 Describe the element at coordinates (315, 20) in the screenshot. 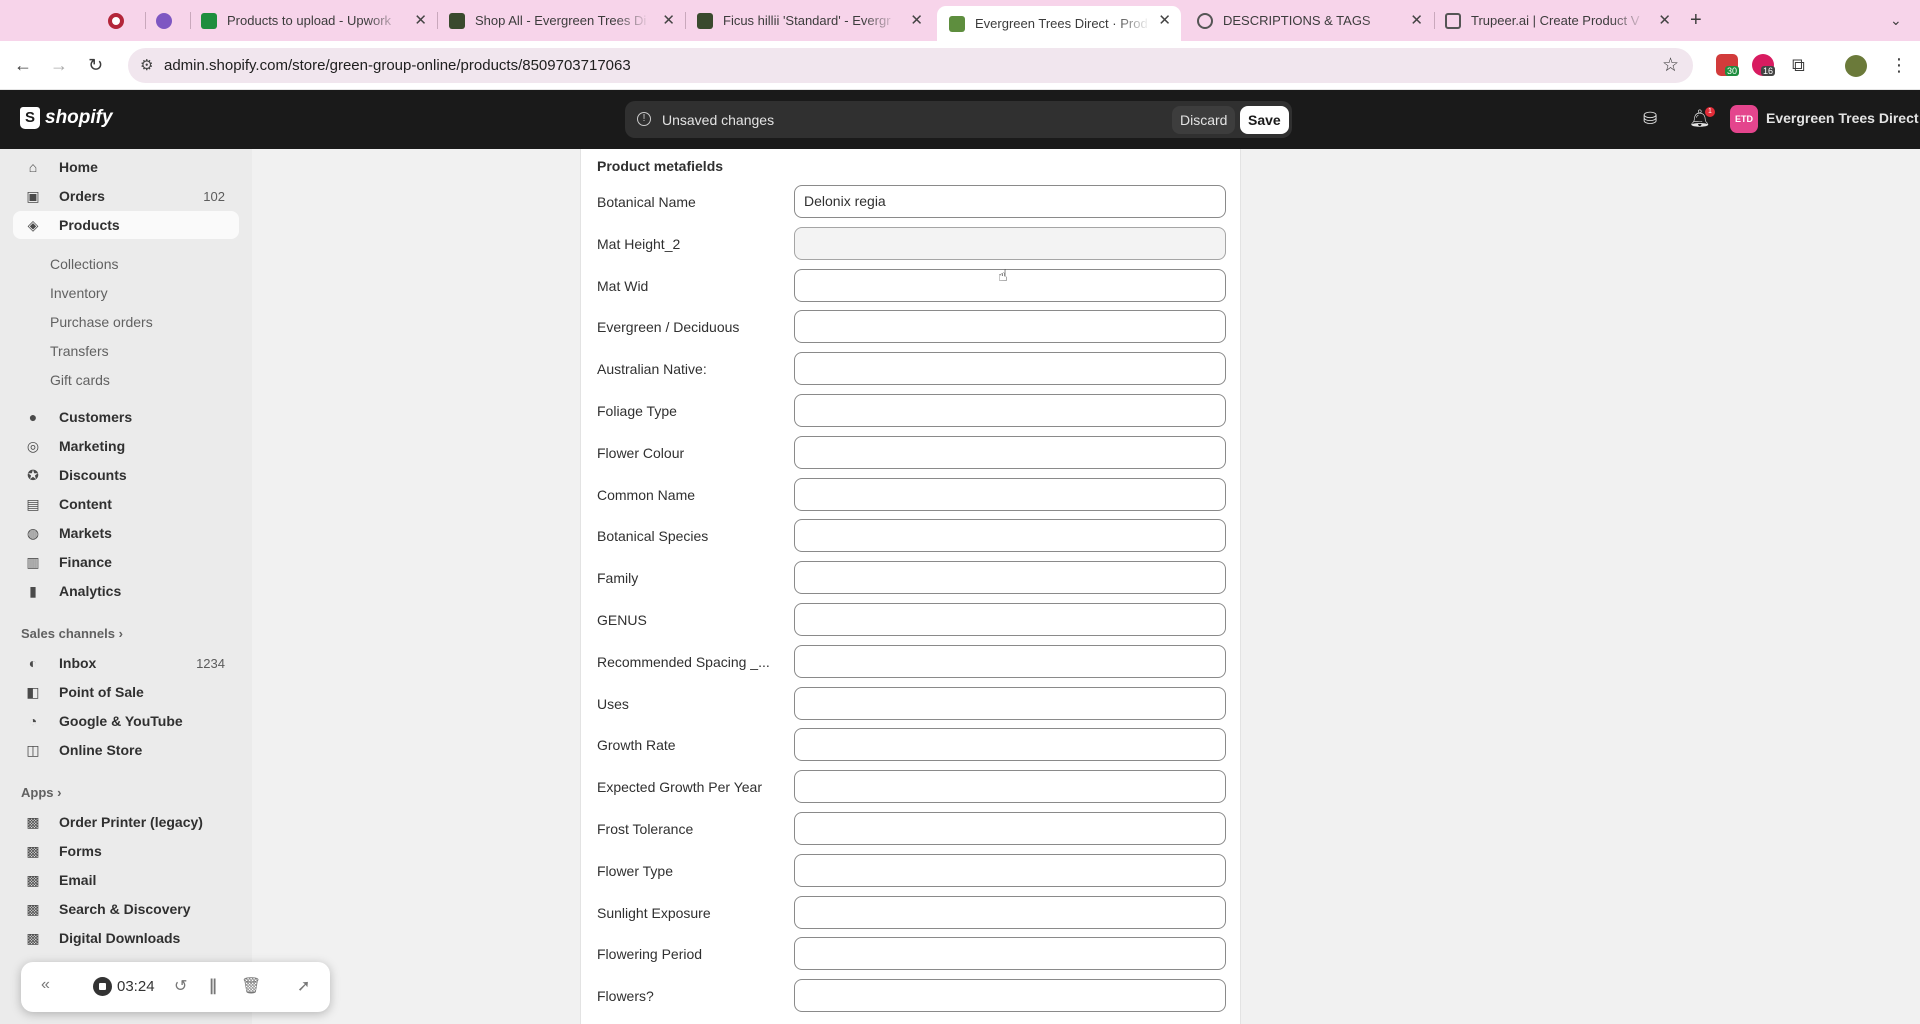

I see `tab-products-to-upload: Products to upload - Upwork ✕` at that location.